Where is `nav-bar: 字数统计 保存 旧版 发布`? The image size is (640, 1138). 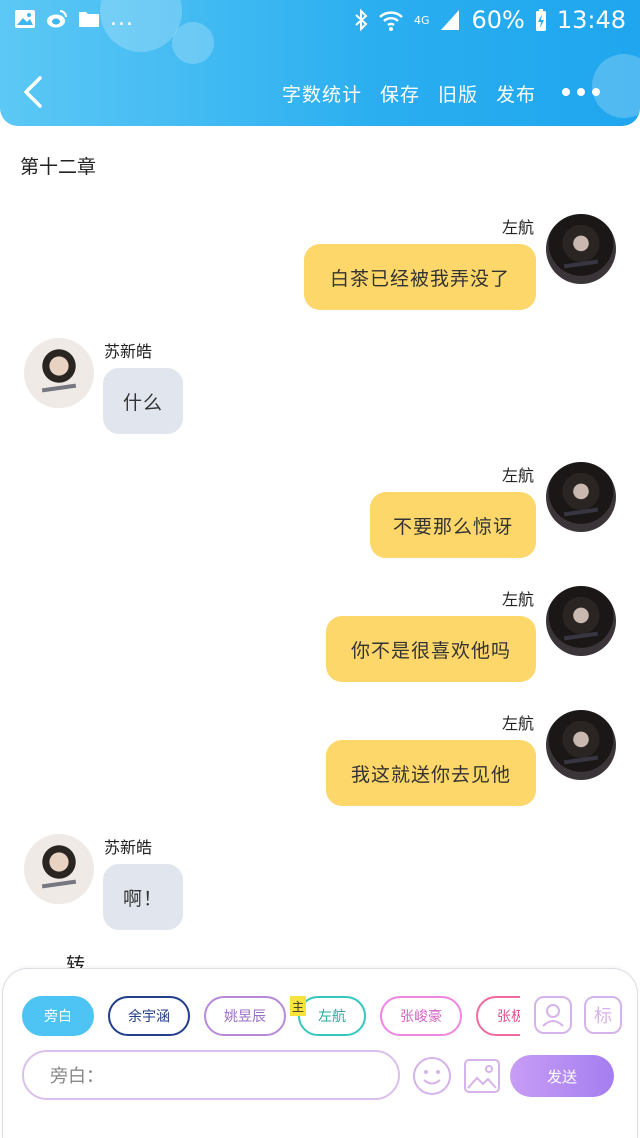 nav-bar: 字数统计 保存 旧版 发布 is located at coordinates (320, 92).